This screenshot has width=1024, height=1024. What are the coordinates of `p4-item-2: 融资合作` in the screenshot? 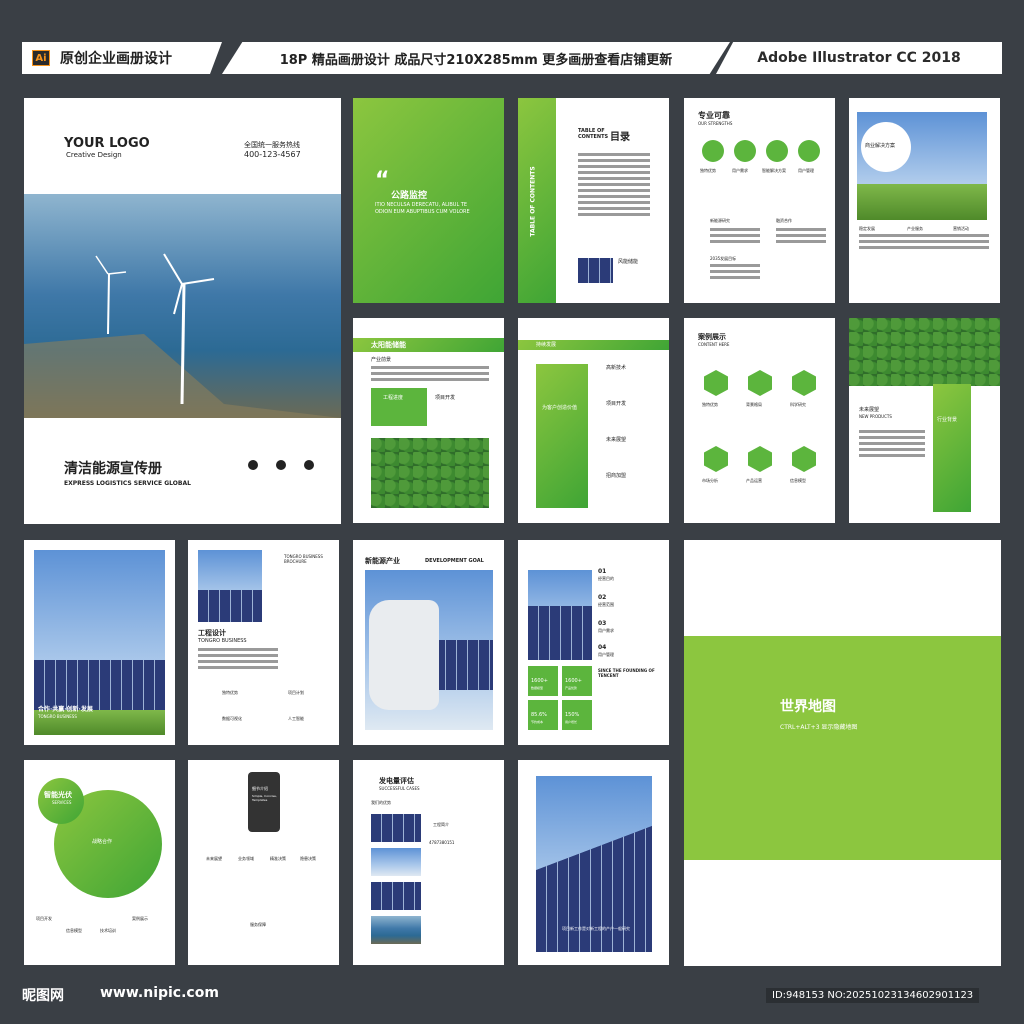 It's located at (784, 220).